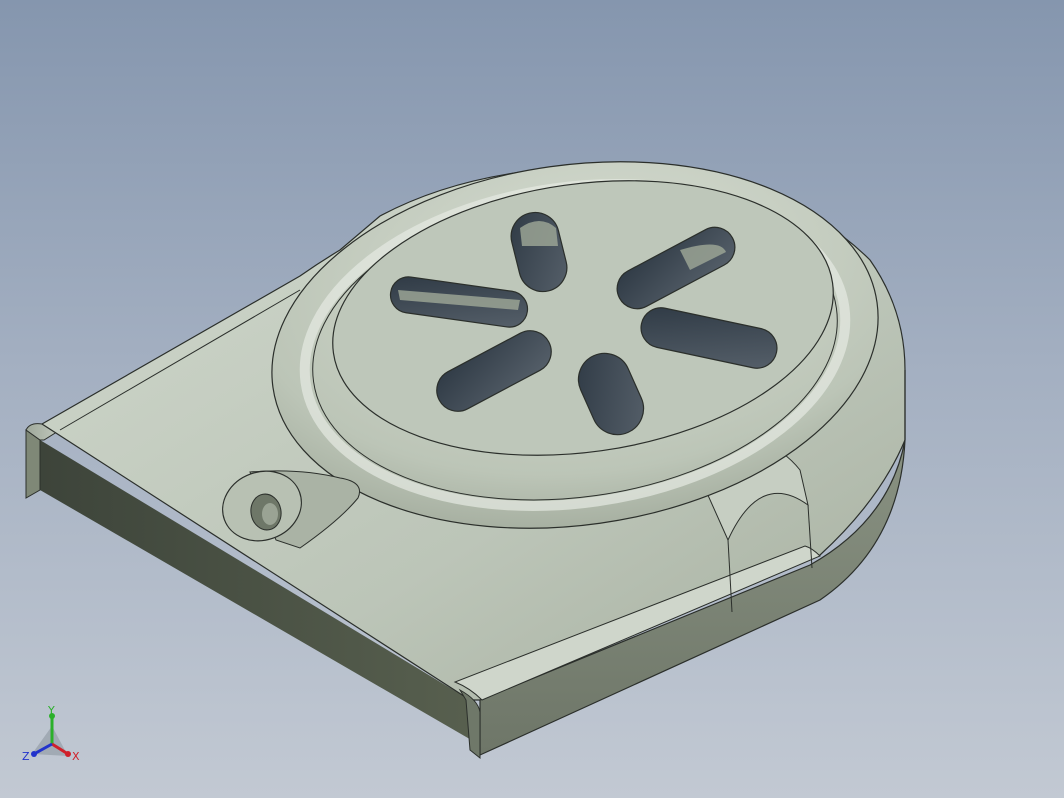  I want to click on triad-z-label: Z, so click(26, 756).